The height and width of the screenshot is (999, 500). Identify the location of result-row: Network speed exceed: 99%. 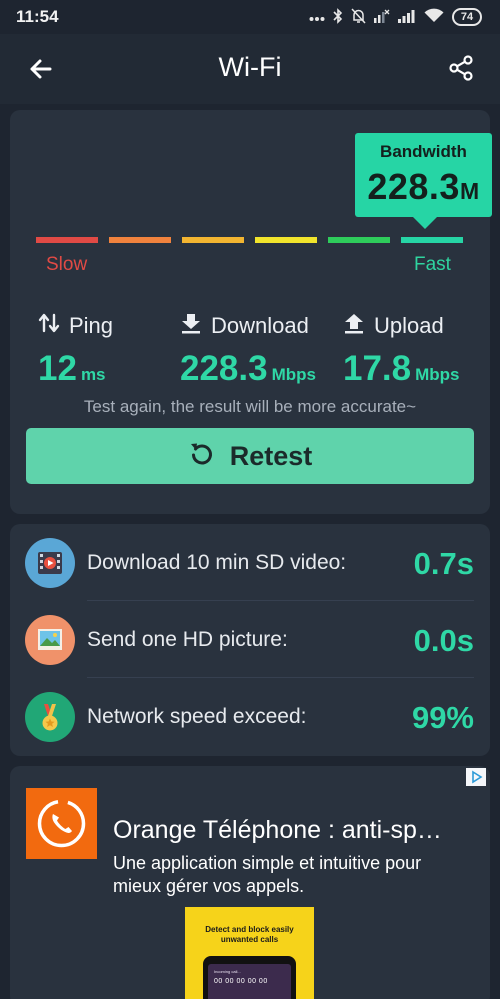
(250, 716).